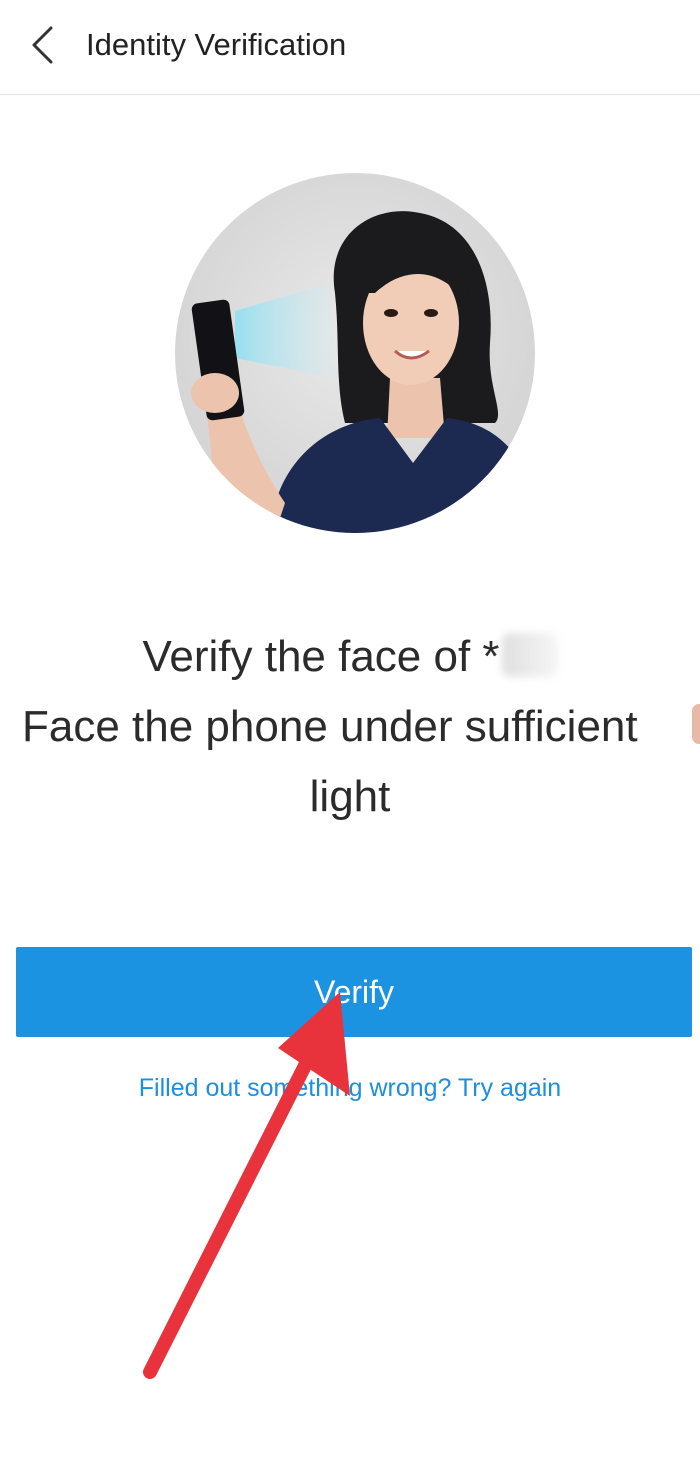 This screenshot has width=700, height=1457. Describe the element at coordinates (330, 726) in the screenshot. I see `message-line-instruction: Face the phone under sufficient` at that location.